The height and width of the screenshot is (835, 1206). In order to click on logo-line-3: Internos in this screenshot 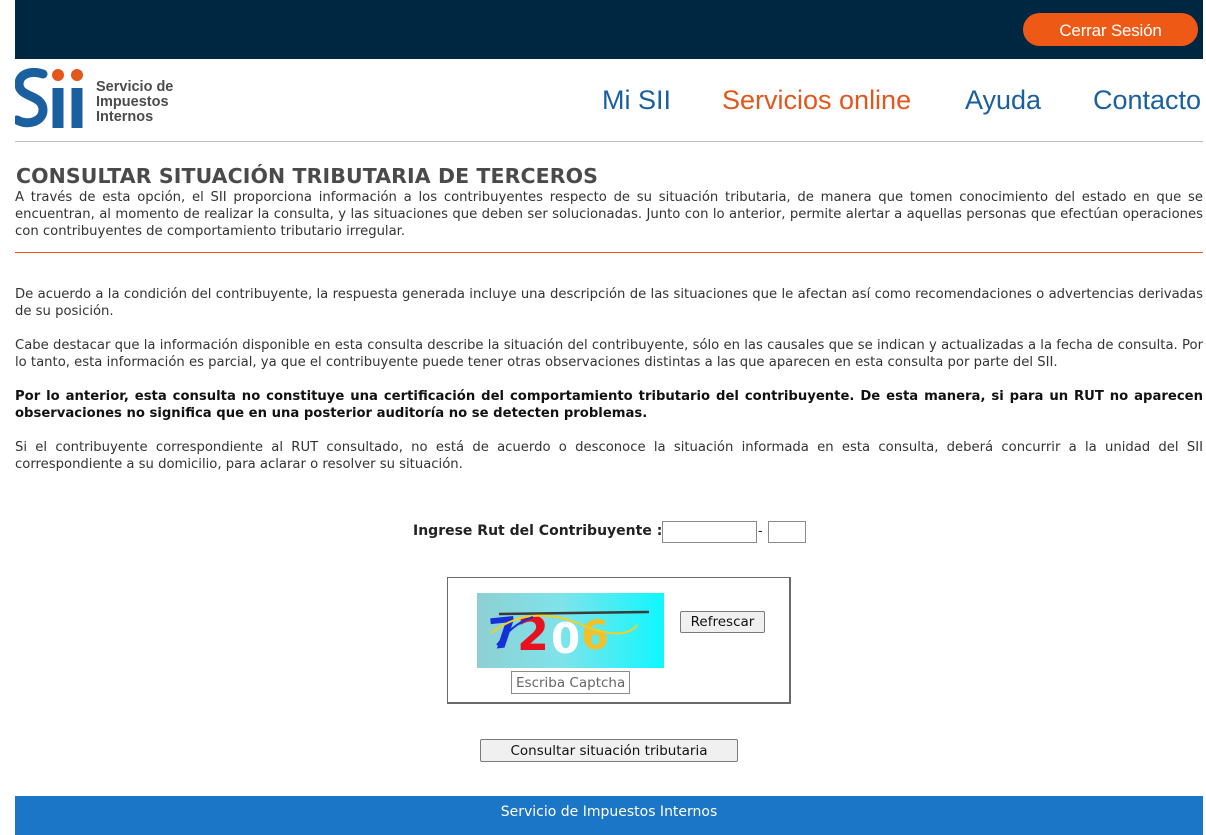, I will do `click(125, 117)`.